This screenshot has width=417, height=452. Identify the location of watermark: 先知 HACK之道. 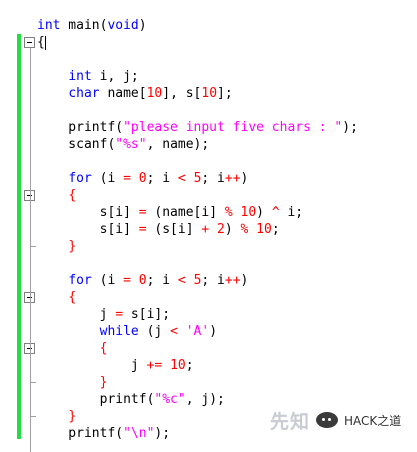
(342, 420).